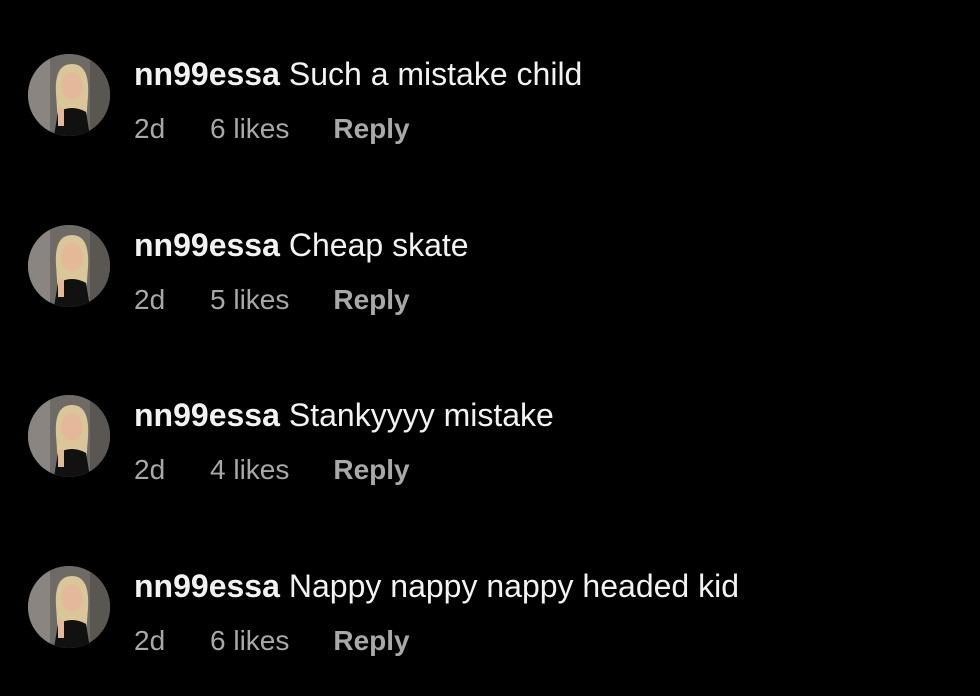  I want to click on comment-text-line: nn99essa Cheap skate, so click(534, 245).